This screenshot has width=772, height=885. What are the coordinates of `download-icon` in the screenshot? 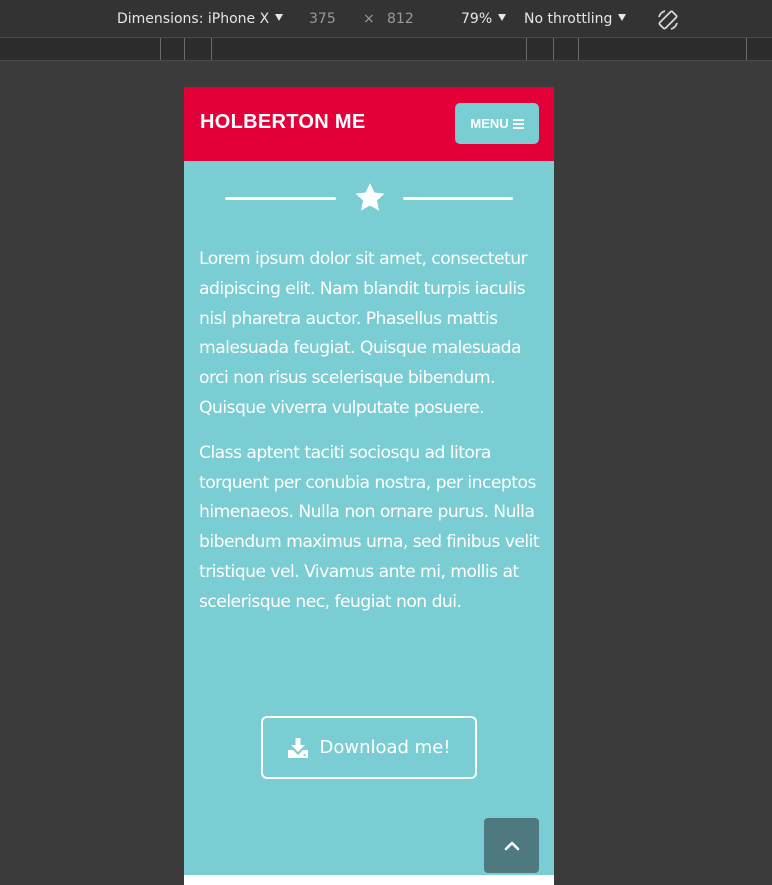 It's located at (298, 747).